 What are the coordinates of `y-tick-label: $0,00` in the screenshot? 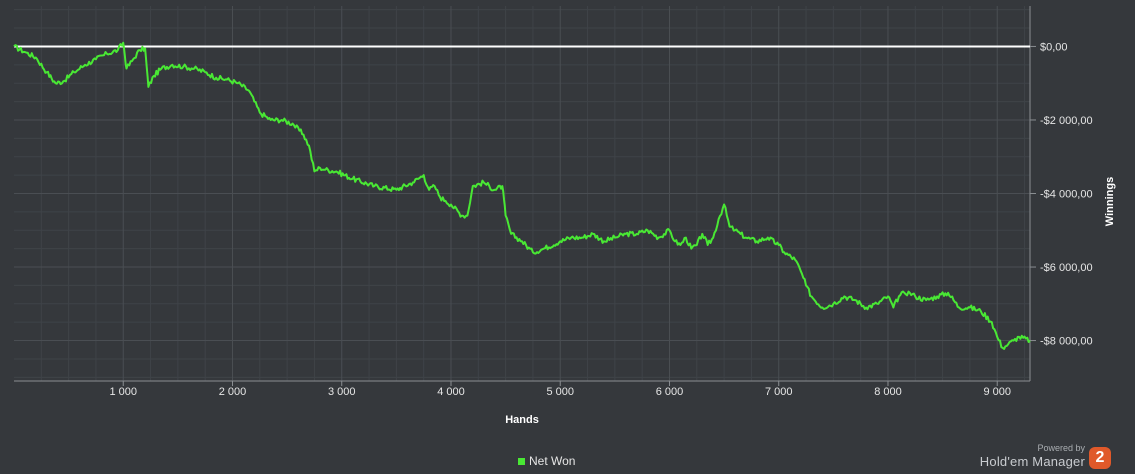 It's located at (1054, 47).